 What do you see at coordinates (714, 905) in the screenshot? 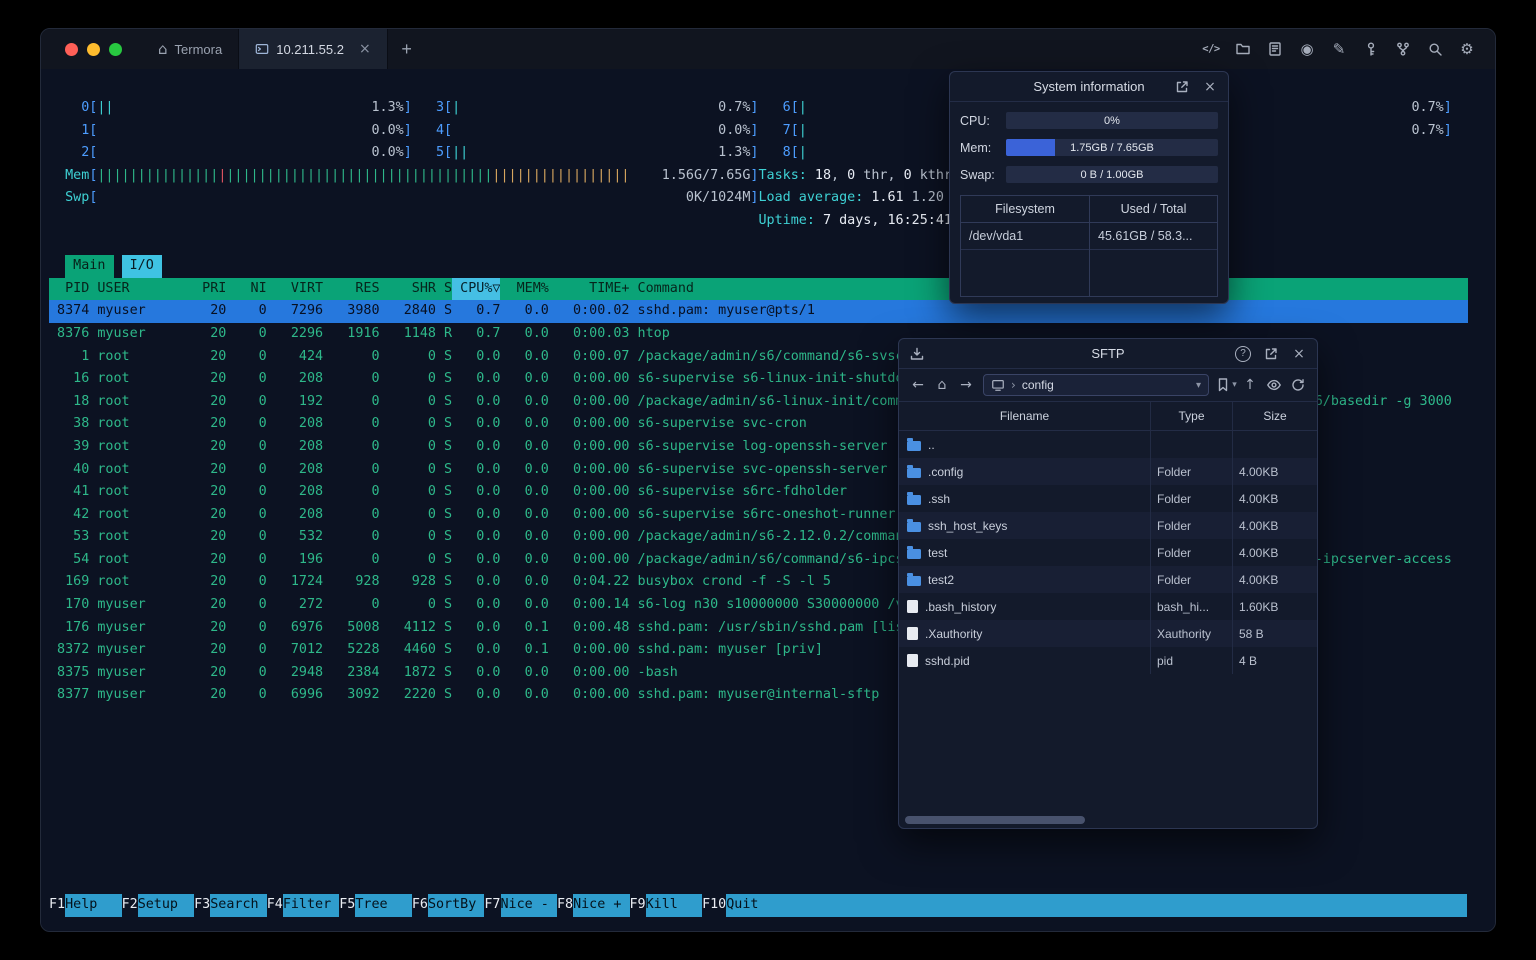
I see `fn-key: F10` at bounding box center [714, 905].